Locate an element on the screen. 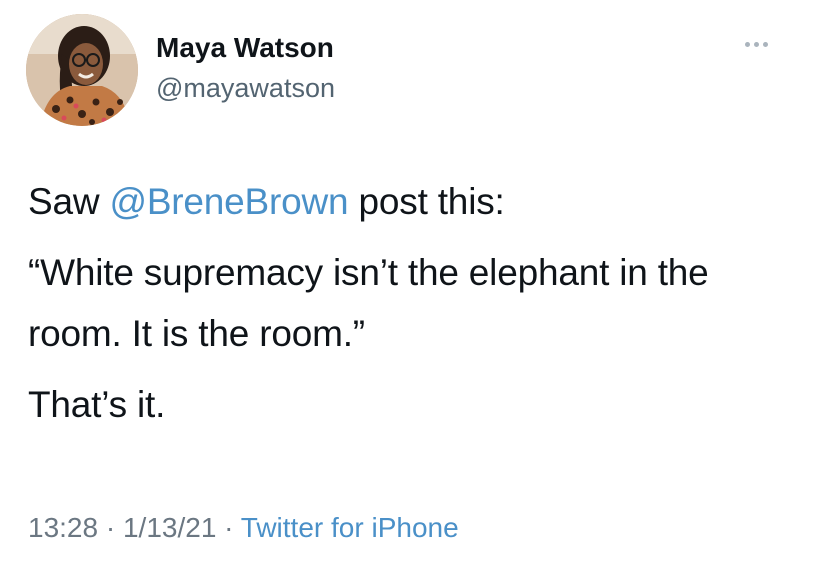 This screenshot has height=565, width=815. tweet-closing: That’s it. is located at coordinates (97, 404).